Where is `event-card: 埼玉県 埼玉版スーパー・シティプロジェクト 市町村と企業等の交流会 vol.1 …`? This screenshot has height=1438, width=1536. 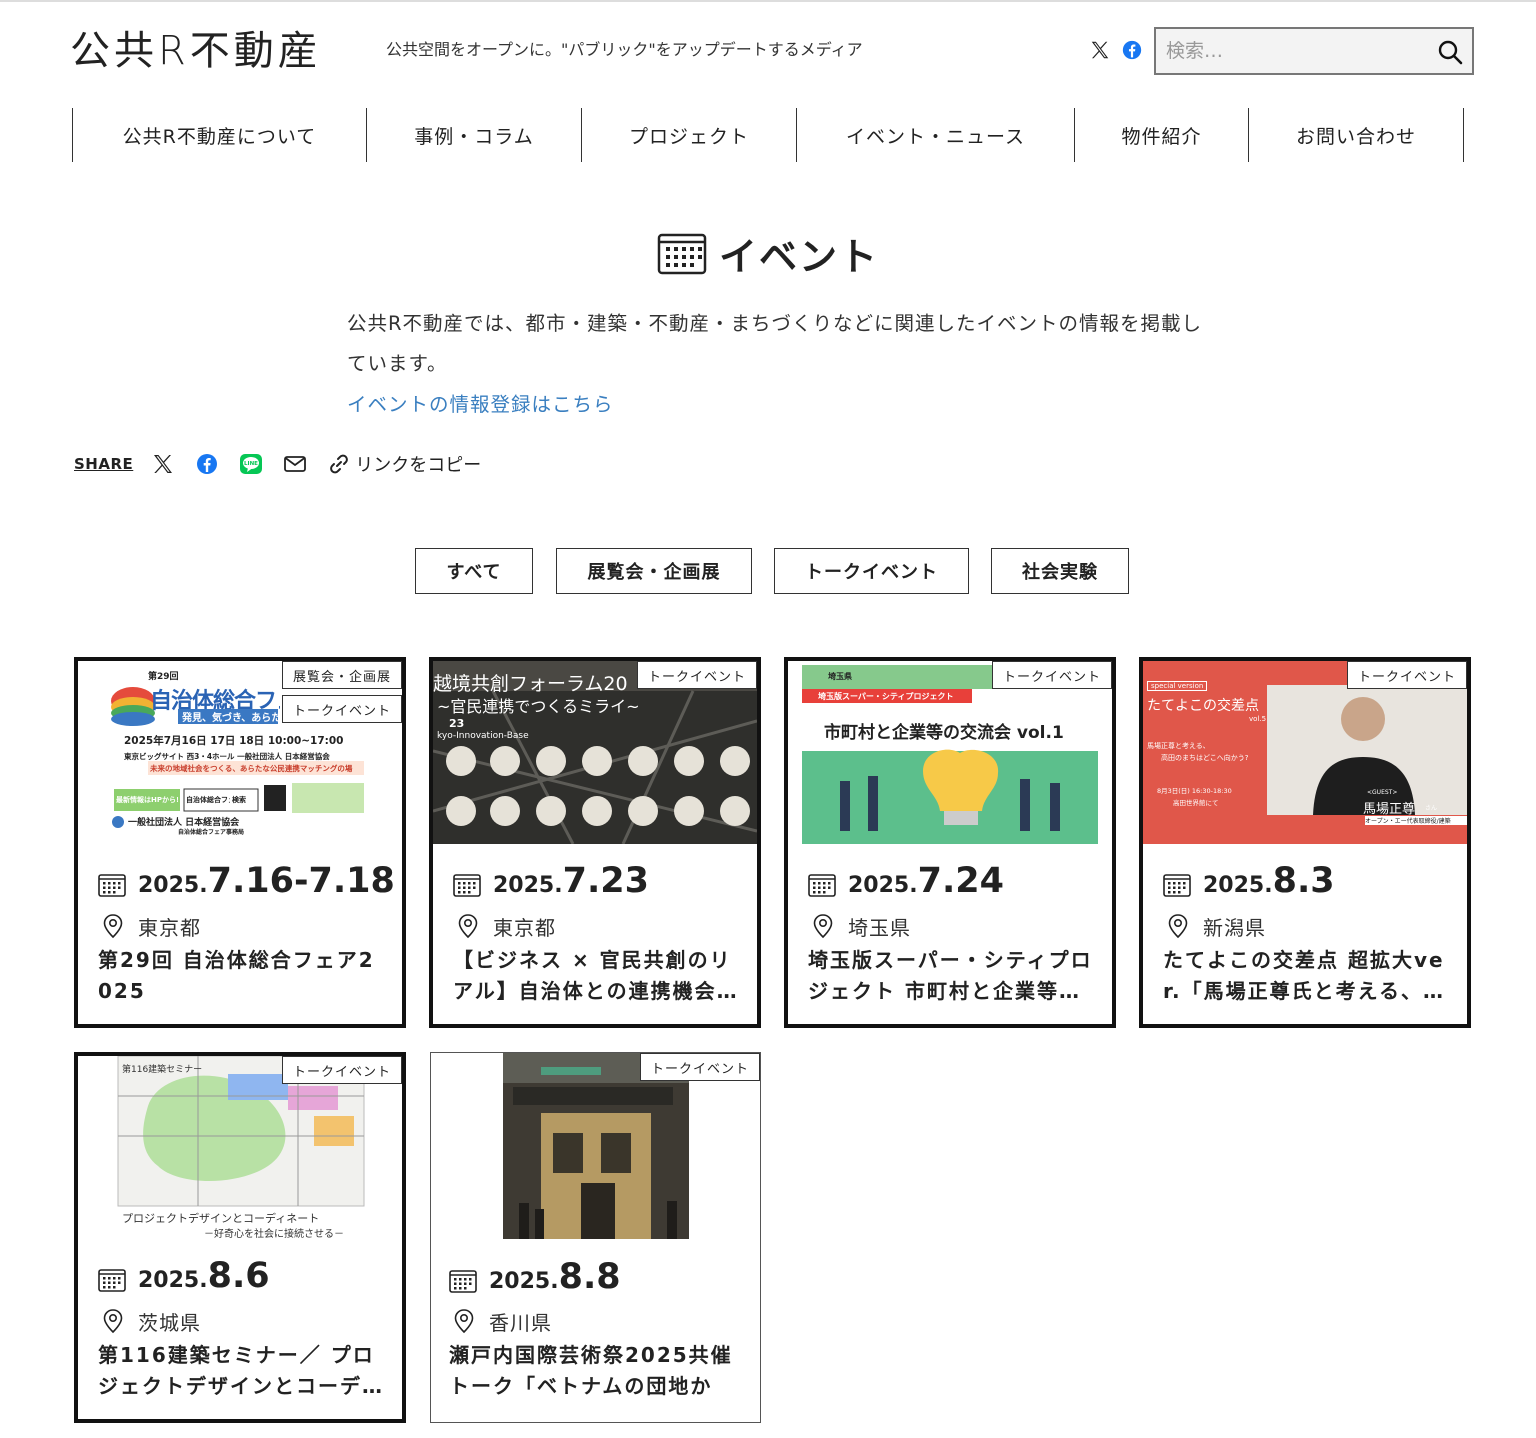 event-card: 埼玉県 埼玉版スーパー・シティプロジェクト 市町村と企業等の交流会 vol.1 … is located at coordinates (950, 842).